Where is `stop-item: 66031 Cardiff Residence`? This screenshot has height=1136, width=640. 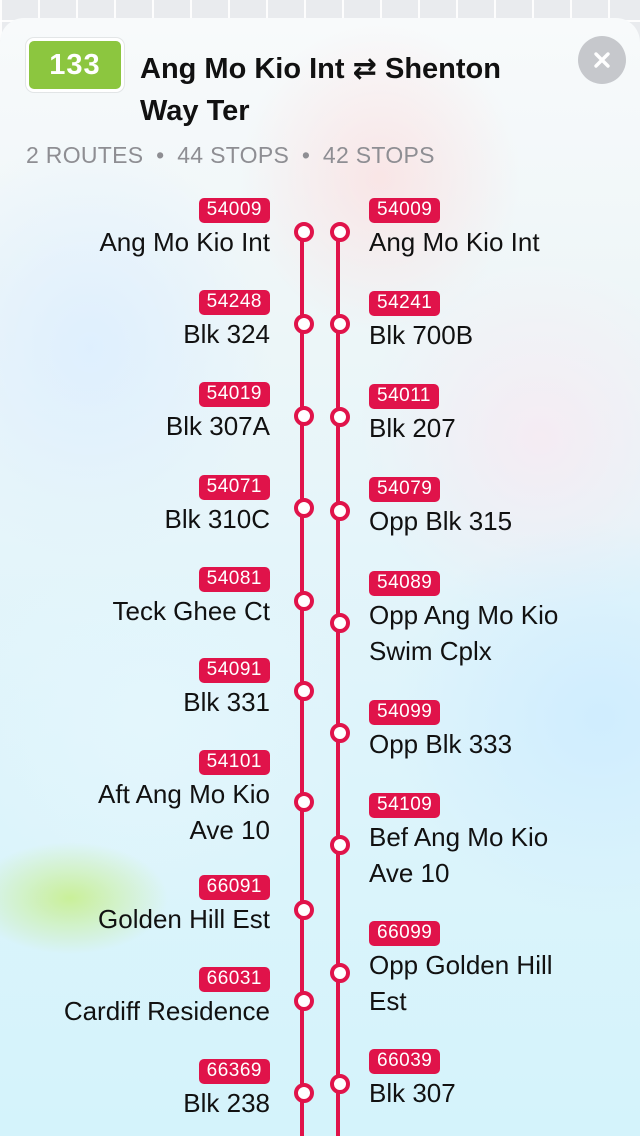 stop-item: 66031 Cardiff Residence is located at coordinates (167, 997).